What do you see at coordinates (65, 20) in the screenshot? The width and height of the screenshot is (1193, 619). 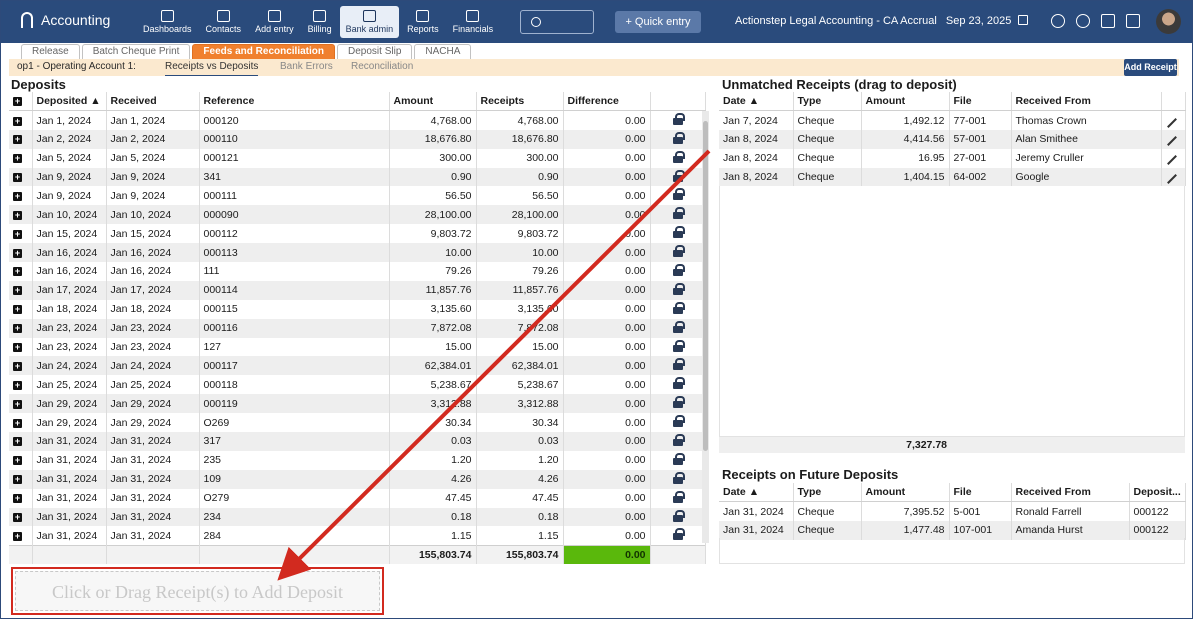 I see `app-brand: Accounting` at bounding box center [65, 20].